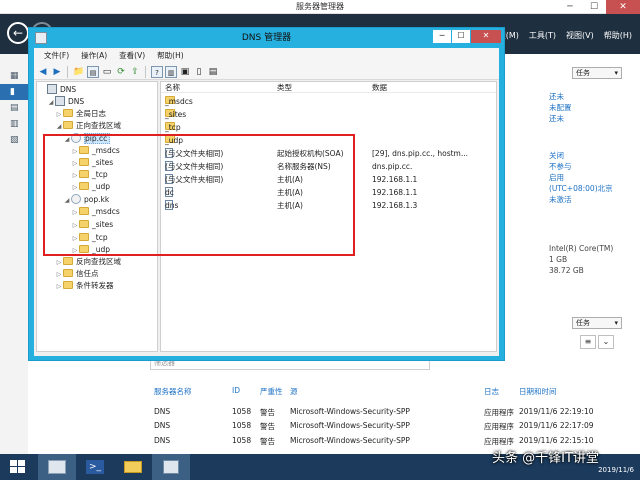 The image size is (640, 480). What do you see at coordinates (328, 167) in the screenshot?
I see `record-row: (与父文件夹相同) 名称服务器(NS) dns.pip.cc.` at bounding box center [328, 167].